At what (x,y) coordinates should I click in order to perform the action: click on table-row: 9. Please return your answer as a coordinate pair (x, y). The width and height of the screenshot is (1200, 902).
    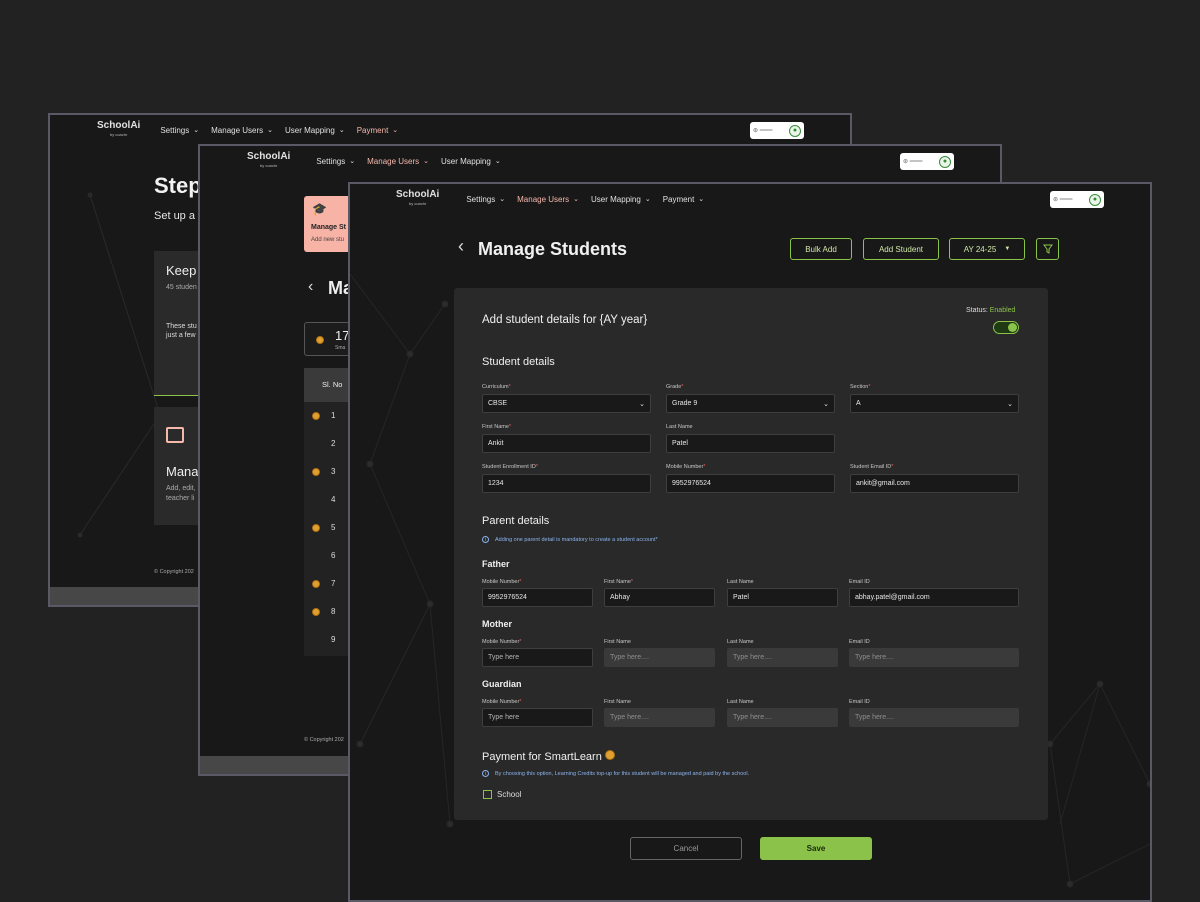
    Looking at the image, I should click on (328, 640).